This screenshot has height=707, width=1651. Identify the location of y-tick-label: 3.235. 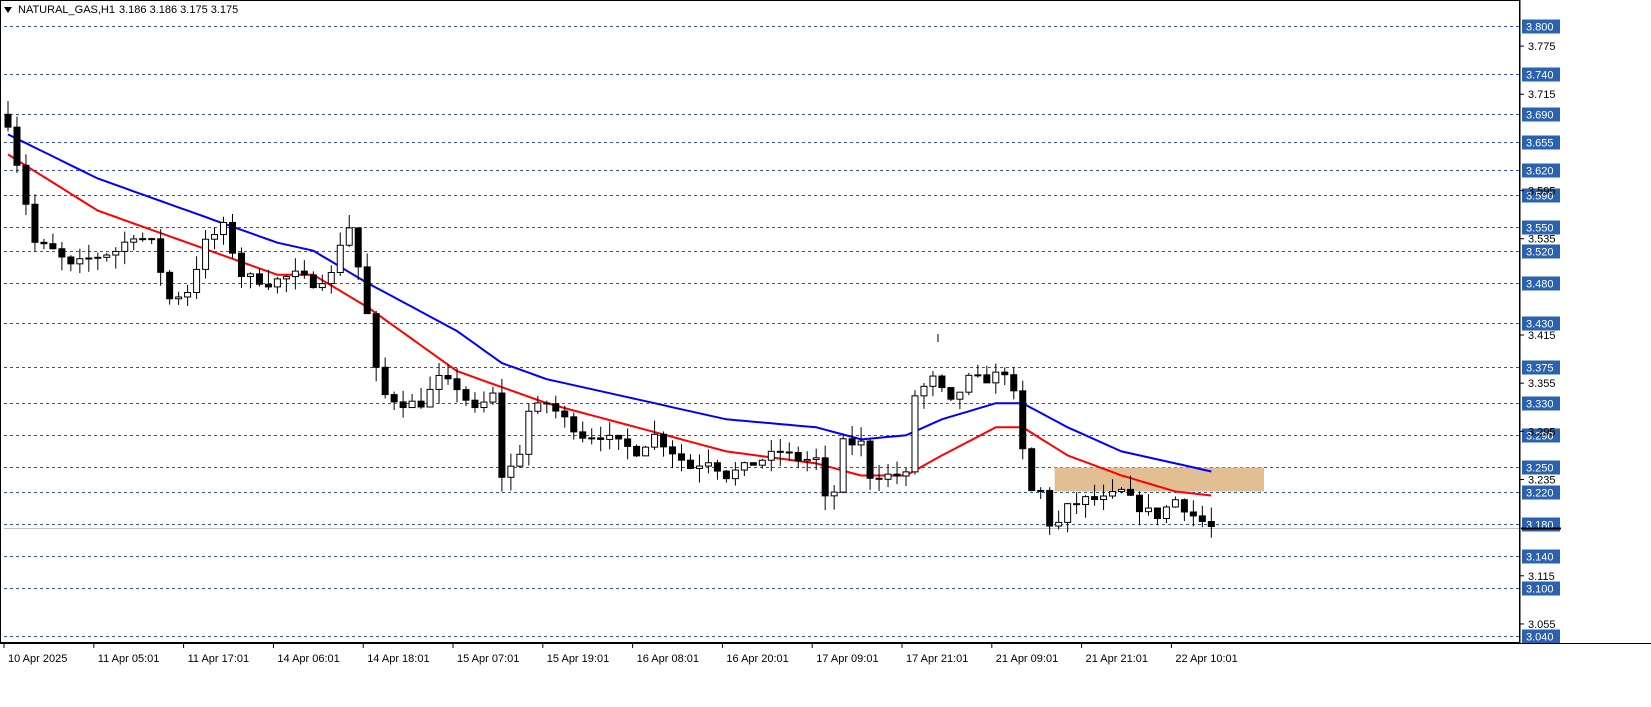
(1542, 480).